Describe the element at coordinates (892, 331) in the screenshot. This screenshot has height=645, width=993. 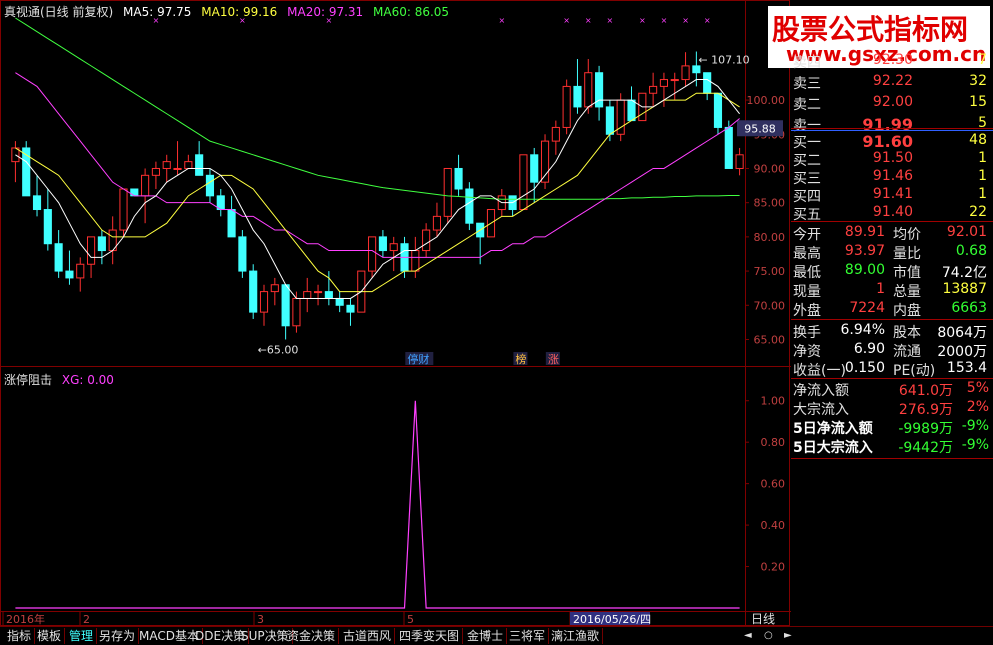
I see `fundamental-row: 换手 6.94% 股本 8064万` at that location.